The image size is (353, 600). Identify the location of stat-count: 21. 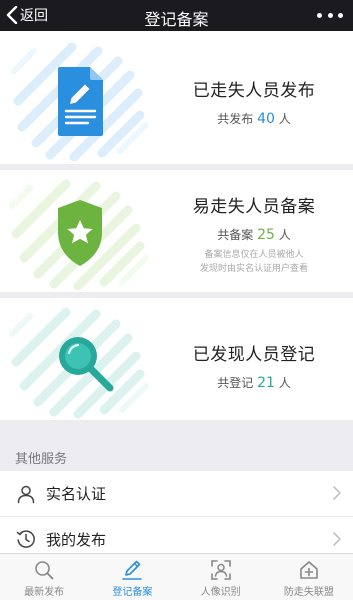
(266, 383).